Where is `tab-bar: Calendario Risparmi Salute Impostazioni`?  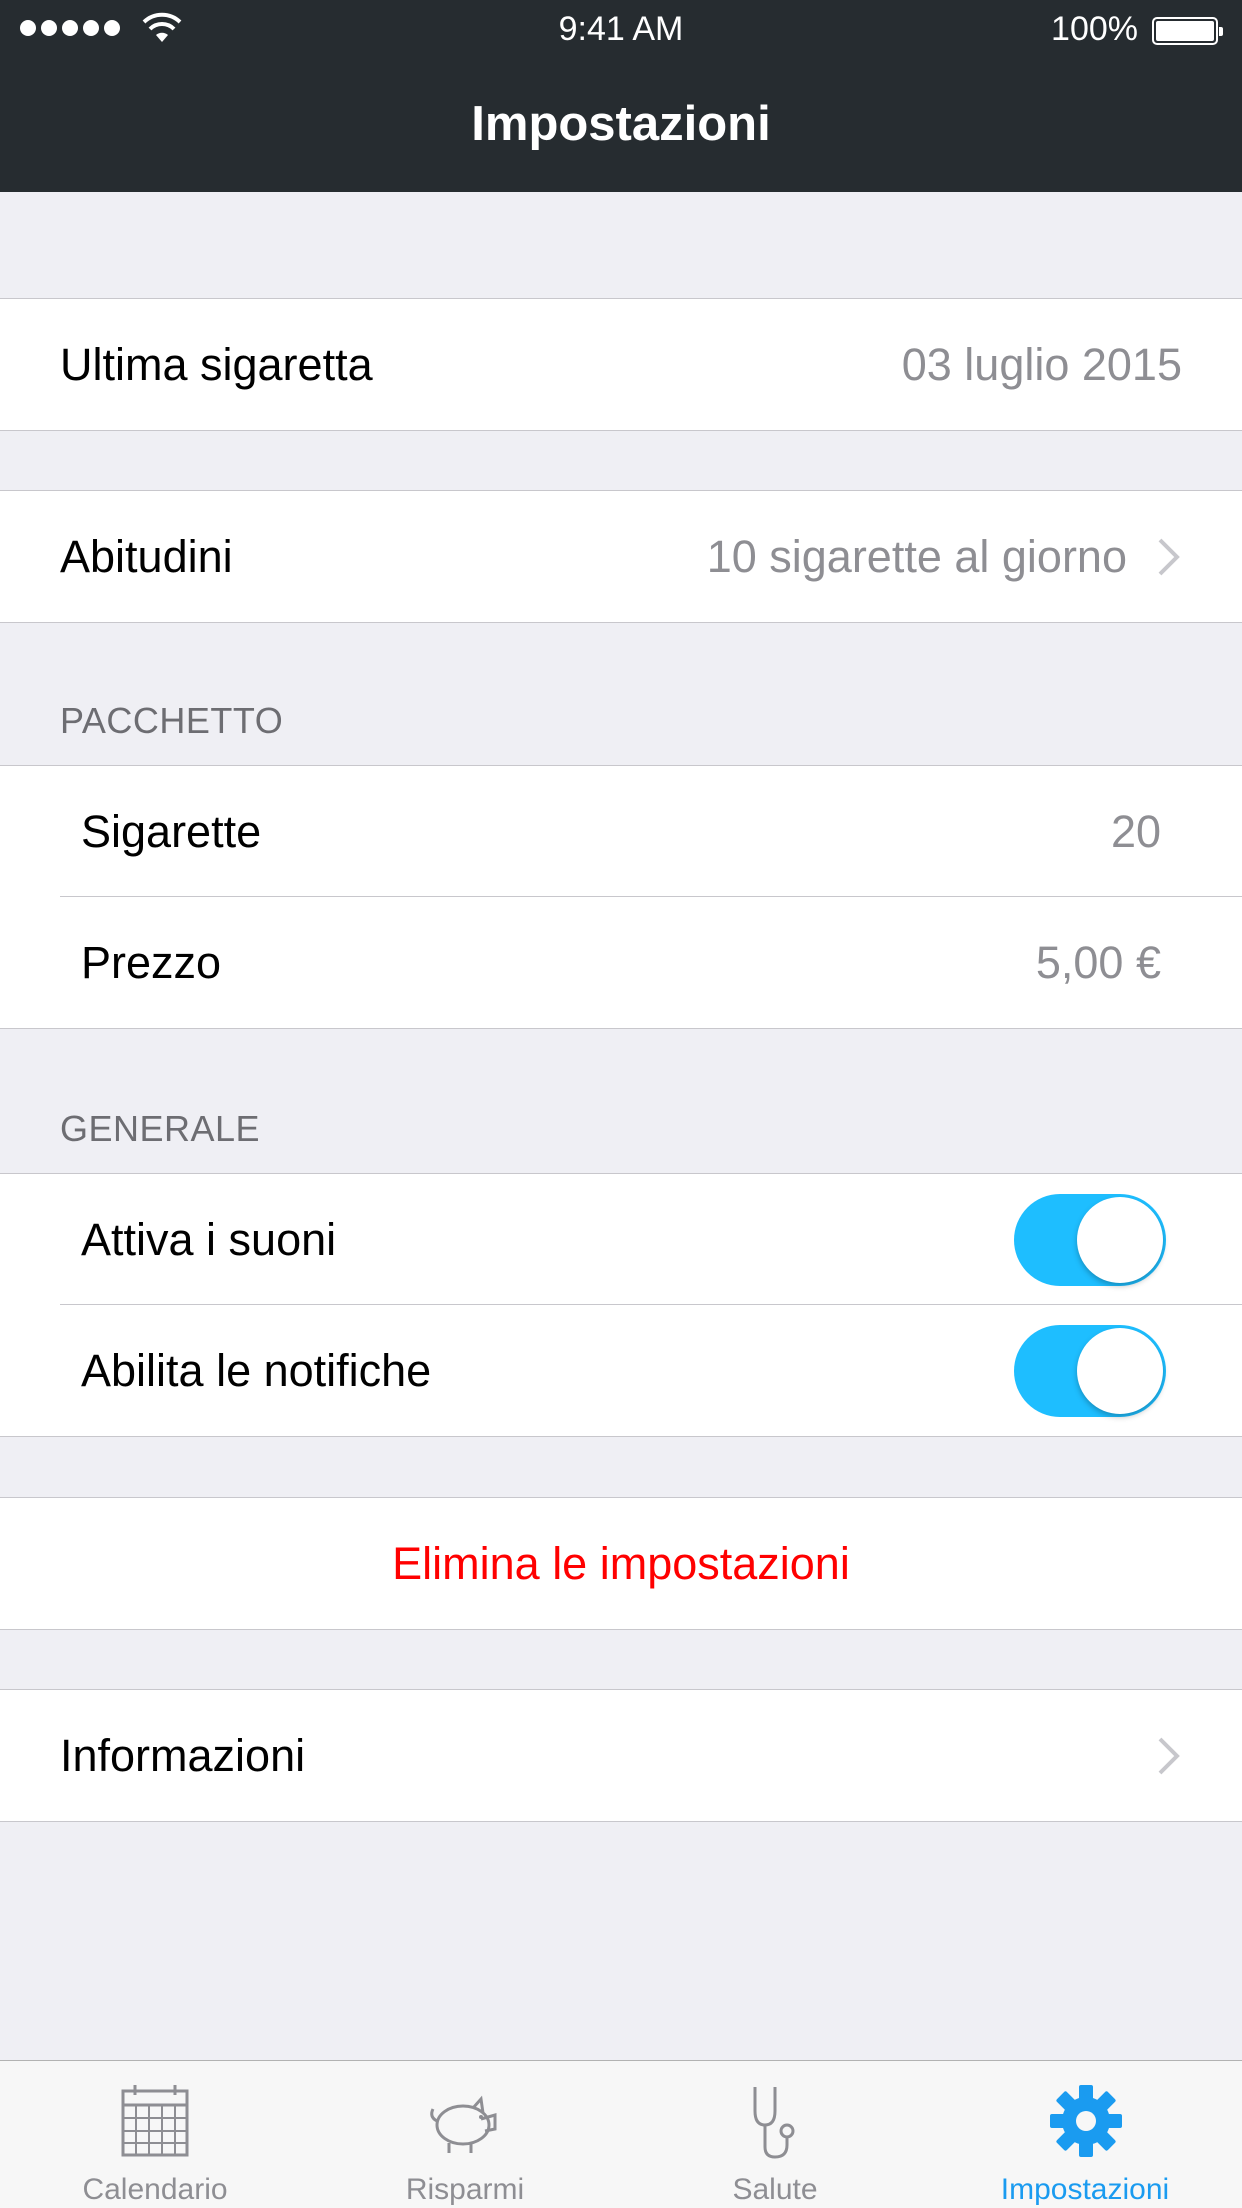
tab-bar: Calendario Risparmi Salute Impostazioni is located at coordinates (621, 2134).